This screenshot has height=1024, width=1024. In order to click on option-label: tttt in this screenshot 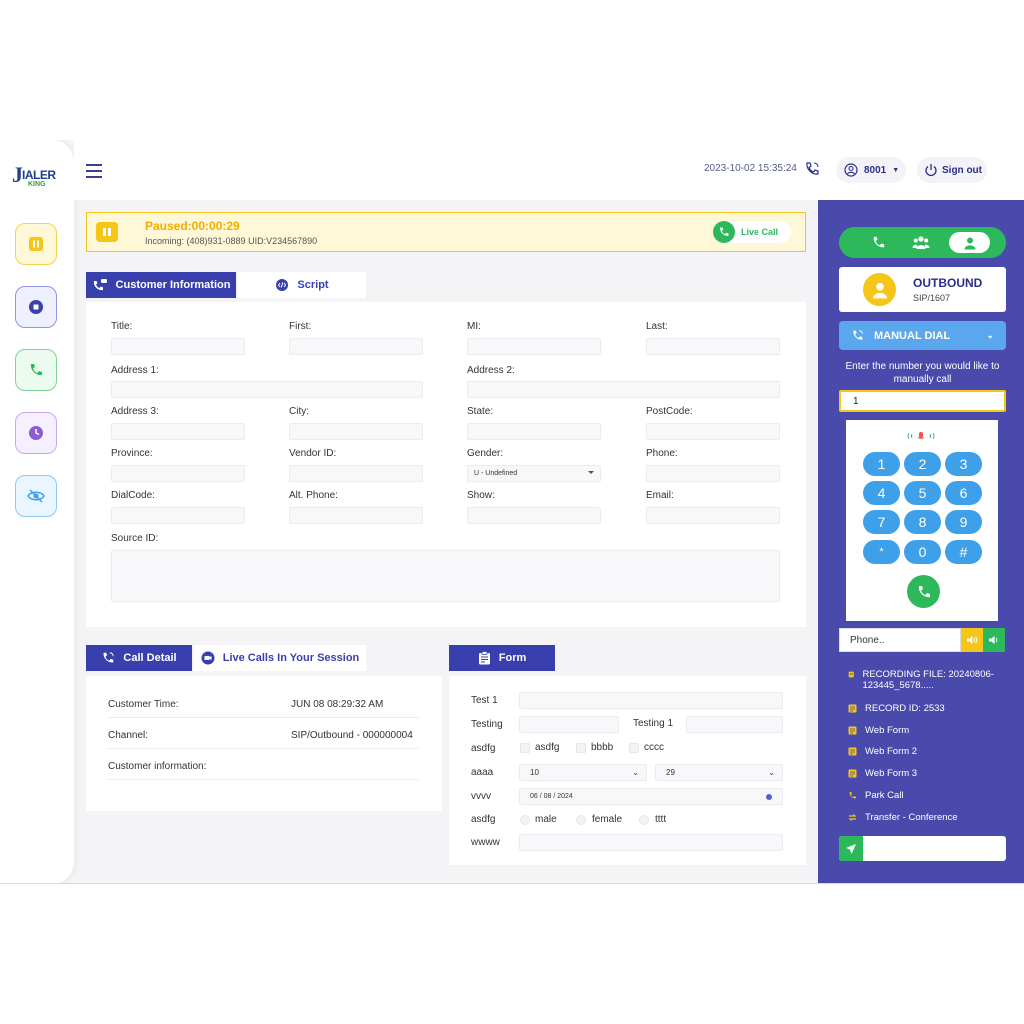, I will do `click(661, 819)`.